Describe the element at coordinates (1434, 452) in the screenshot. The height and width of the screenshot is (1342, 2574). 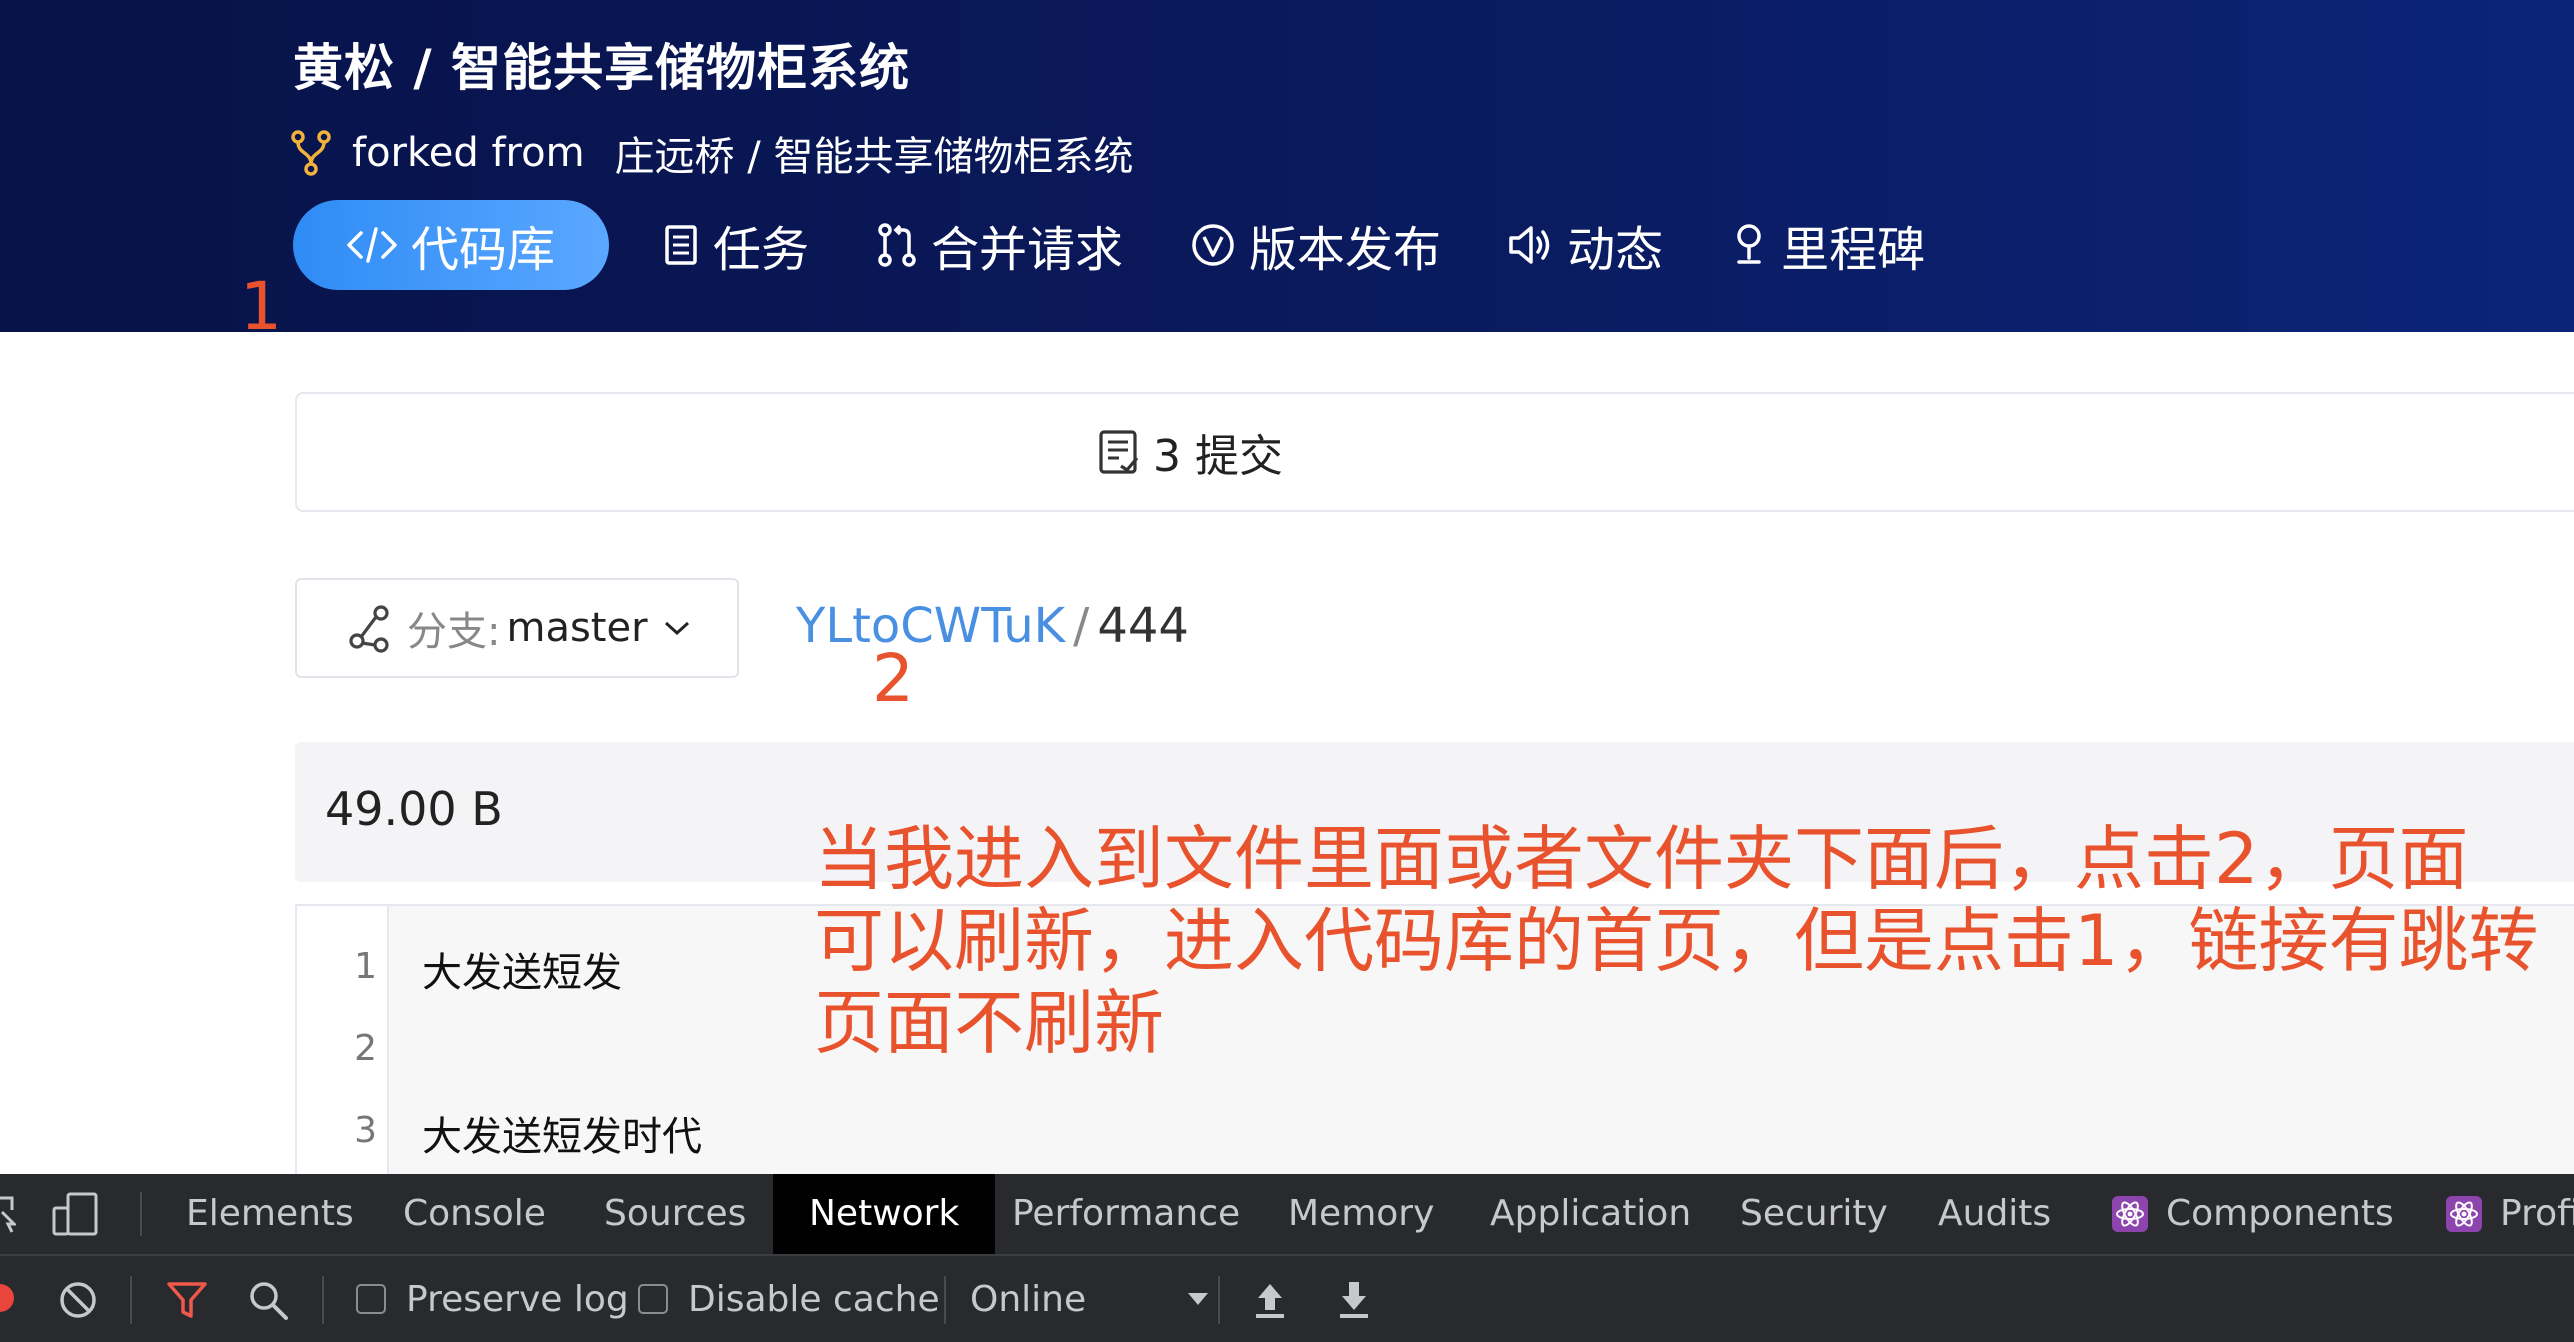
I see `commit-summary: 3 提交` at that location.